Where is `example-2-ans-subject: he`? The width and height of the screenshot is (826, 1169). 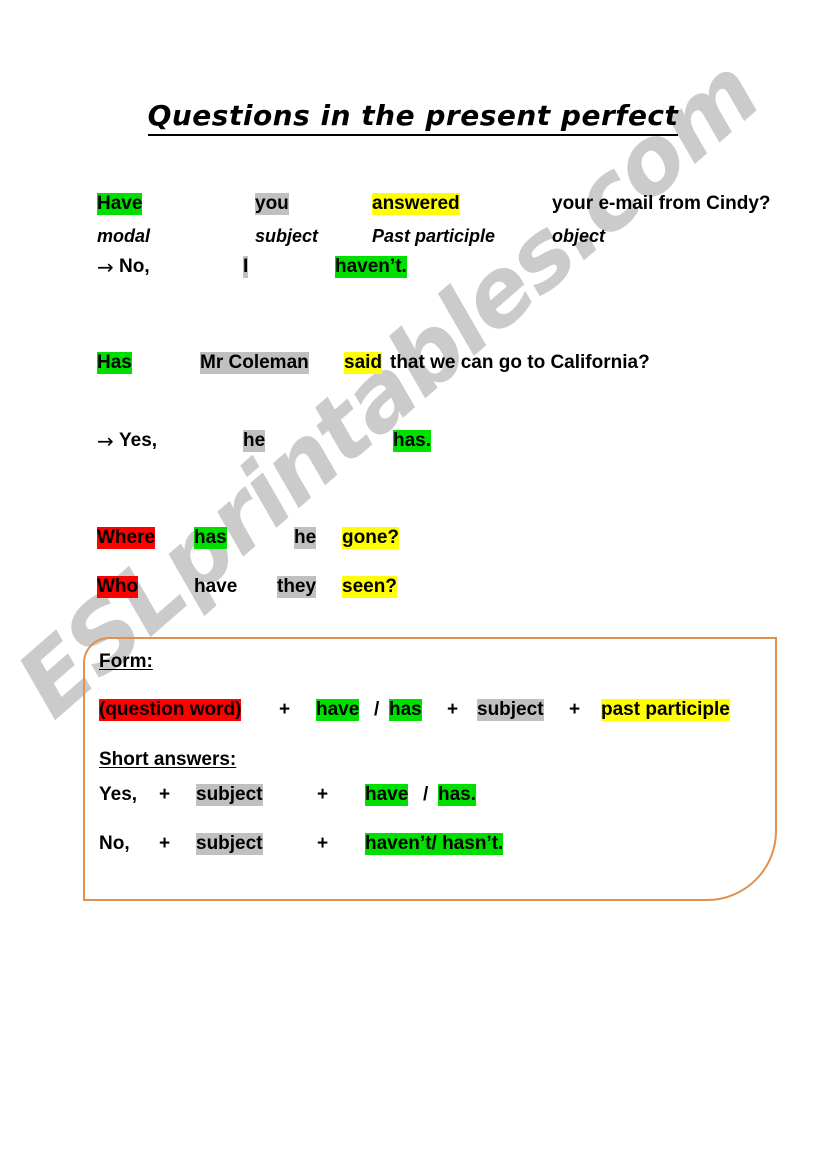
example-2-ans-subject: he is located at coordinates (254, 441).